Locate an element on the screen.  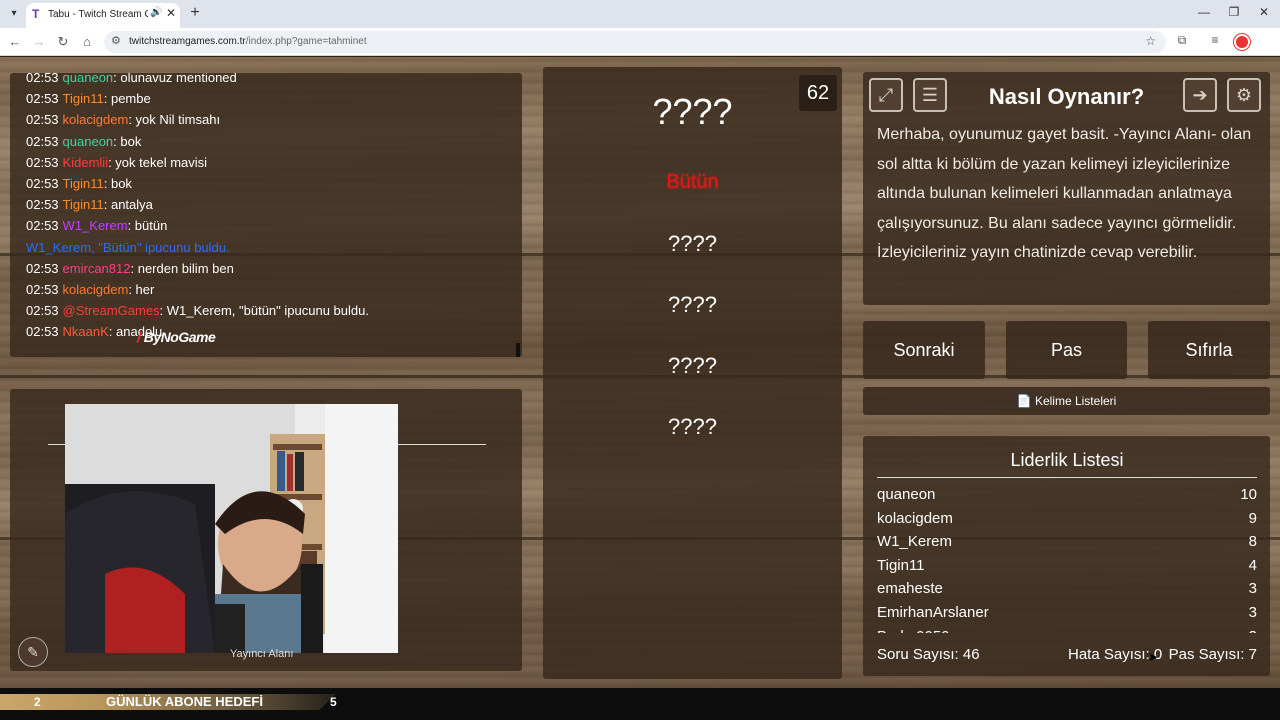
chat-text: : olunavuz mentioned is located at coordinates (175, 79).